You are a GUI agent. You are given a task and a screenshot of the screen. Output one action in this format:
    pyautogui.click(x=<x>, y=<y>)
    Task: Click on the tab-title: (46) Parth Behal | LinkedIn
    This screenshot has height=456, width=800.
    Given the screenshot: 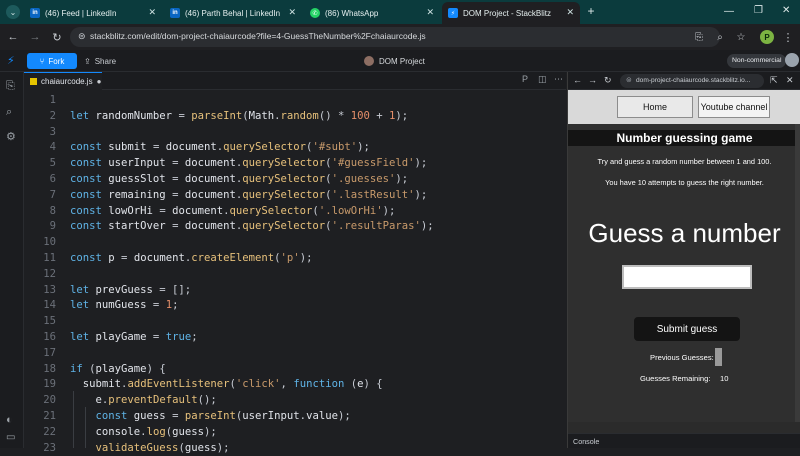 What is the action you would take?
    pyautogui.click(x=233, y=13)
    